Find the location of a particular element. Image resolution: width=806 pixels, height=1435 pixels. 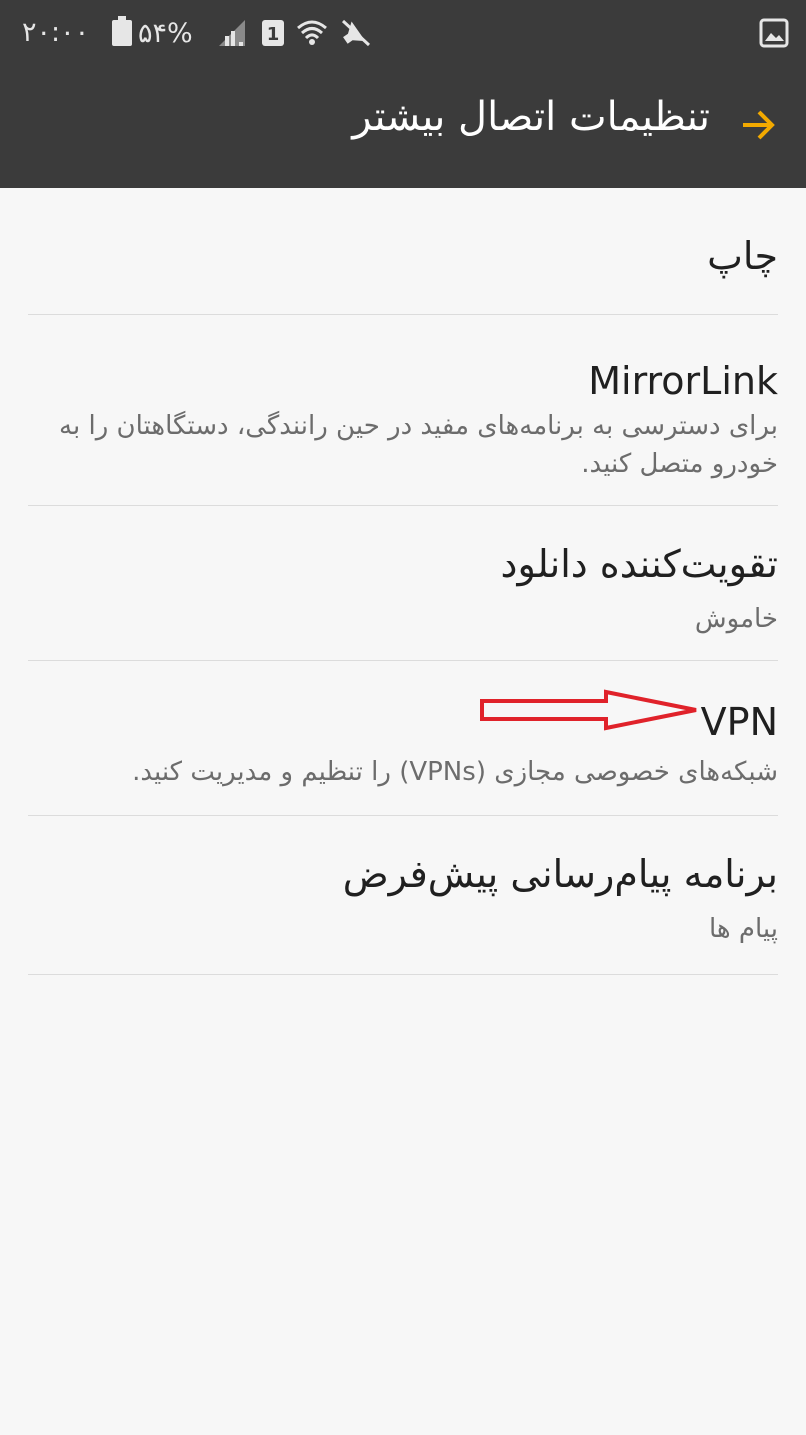

status-bar: ۲۰:۰۰ ۵۴% 1 is located at coordinates (403, 32).